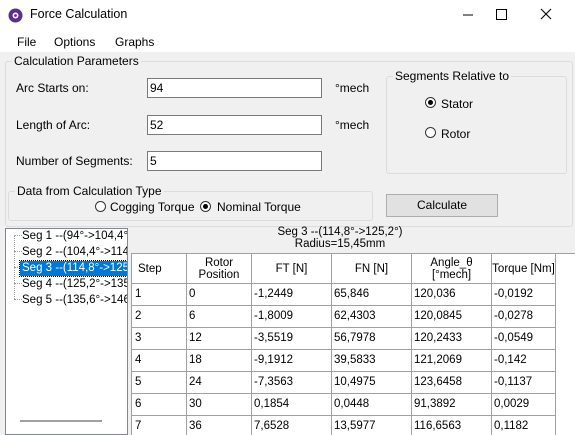 The height and width of the screenshot is (435, 579). I want to click on cell-step: 6, so click(159, 405).